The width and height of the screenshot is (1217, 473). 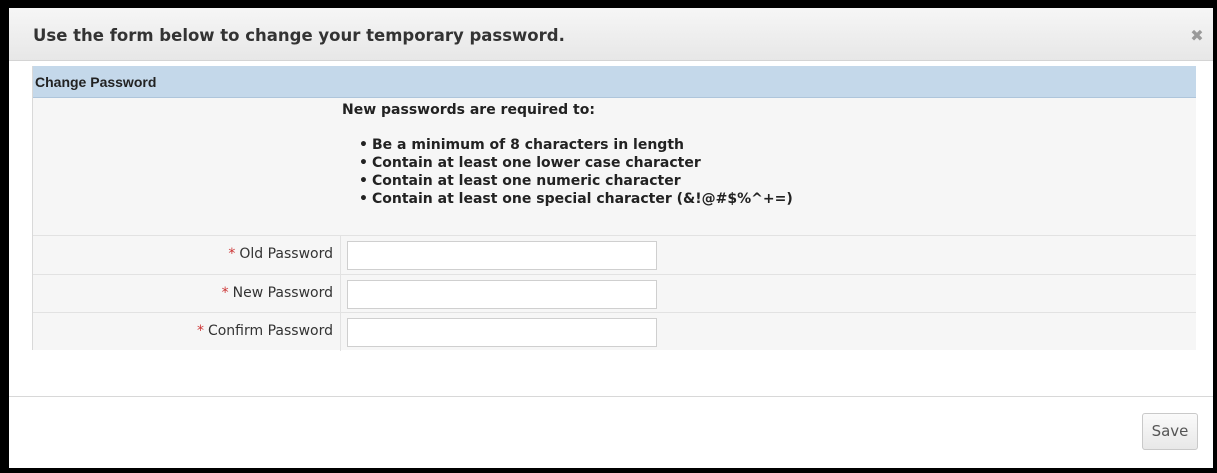 I want to click on requirement-text: Contain at least one numeric character, so click(x=526, y=181).